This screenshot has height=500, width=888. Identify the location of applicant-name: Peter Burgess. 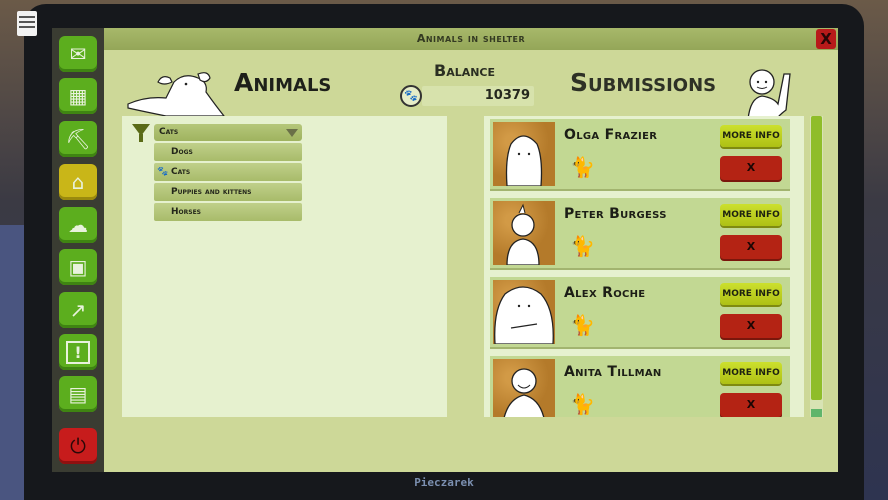
(615, 214).